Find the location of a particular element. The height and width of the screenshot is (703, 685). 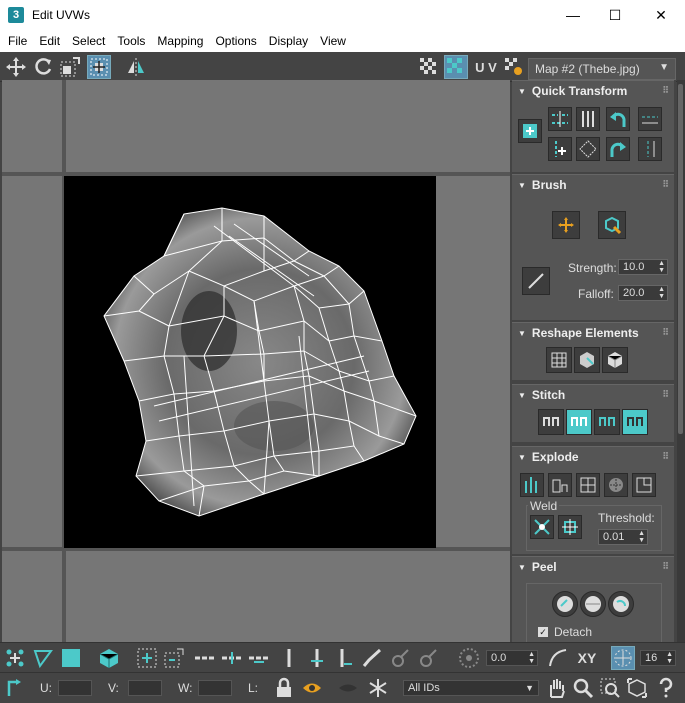

explode-title: Explode is located at coordinates (555, 457).